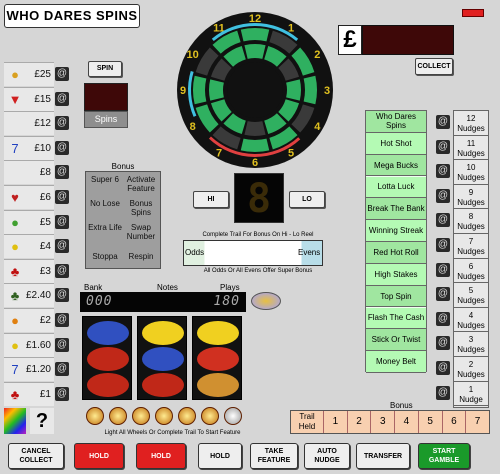 This screenshot has width=500, height=474. What do you see at coordinates (45, 173) in the screenshot?
I see `ladder-value: £8` at bounding box center [45, 173].